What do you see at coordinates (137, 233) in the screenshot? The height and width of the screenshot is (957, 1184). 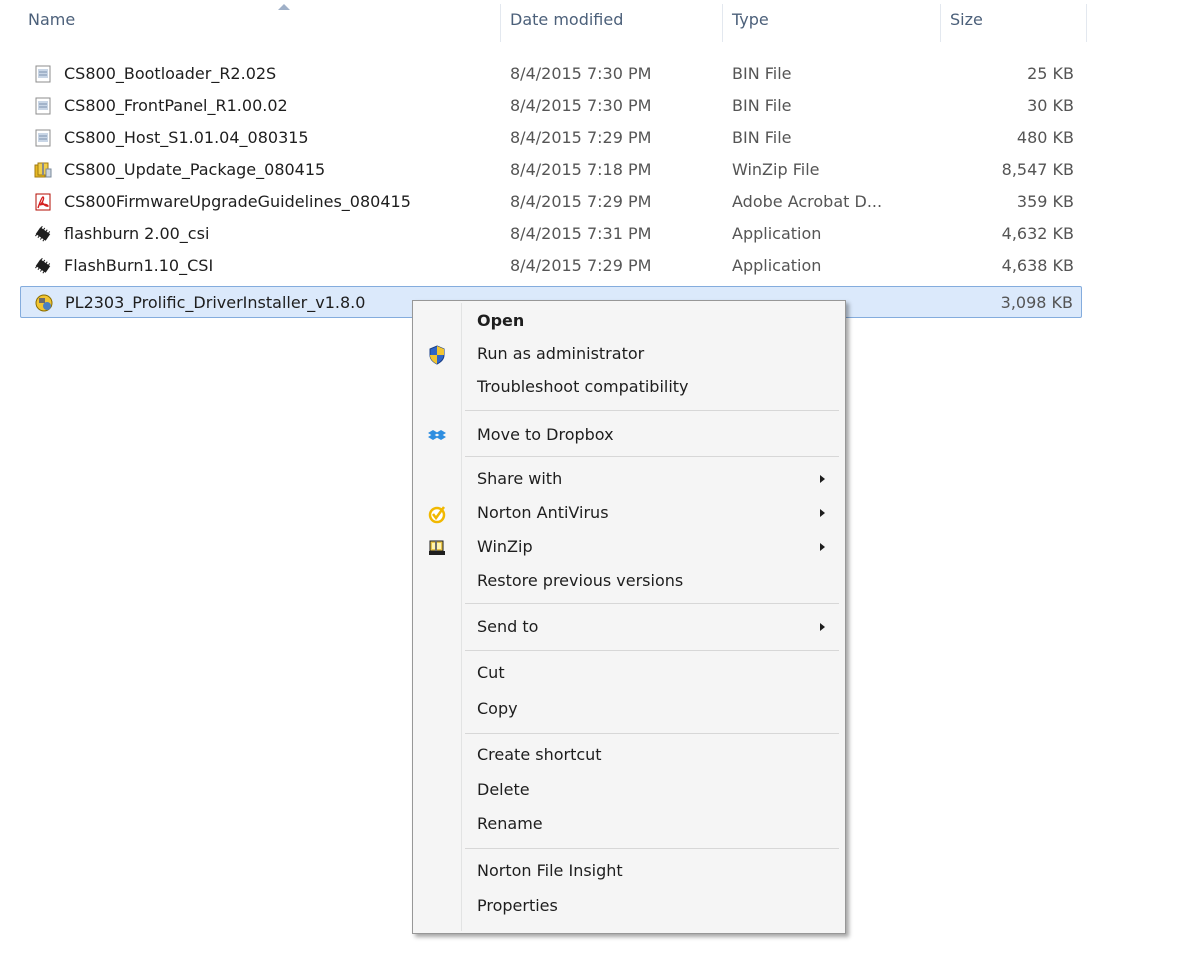 I see `file-name: flashburn 2.00_csi` at bounding box center [137, 233].